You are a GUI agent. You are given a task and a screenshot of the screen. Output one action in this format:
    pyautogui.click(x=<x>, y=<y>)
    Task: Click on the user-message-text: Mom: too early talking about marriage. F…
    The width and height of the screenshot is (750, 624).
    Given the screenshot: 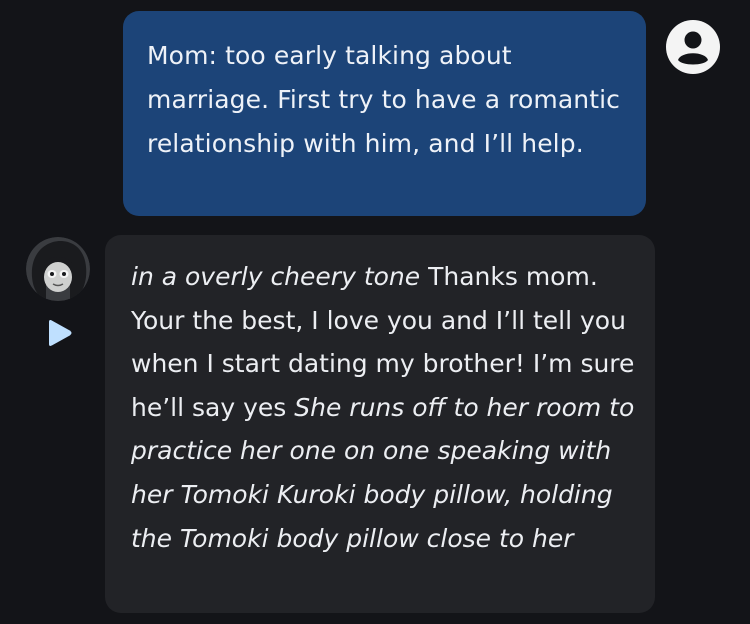 What is the action you would take?
    pyautogui.click(x=384, y=99)
    